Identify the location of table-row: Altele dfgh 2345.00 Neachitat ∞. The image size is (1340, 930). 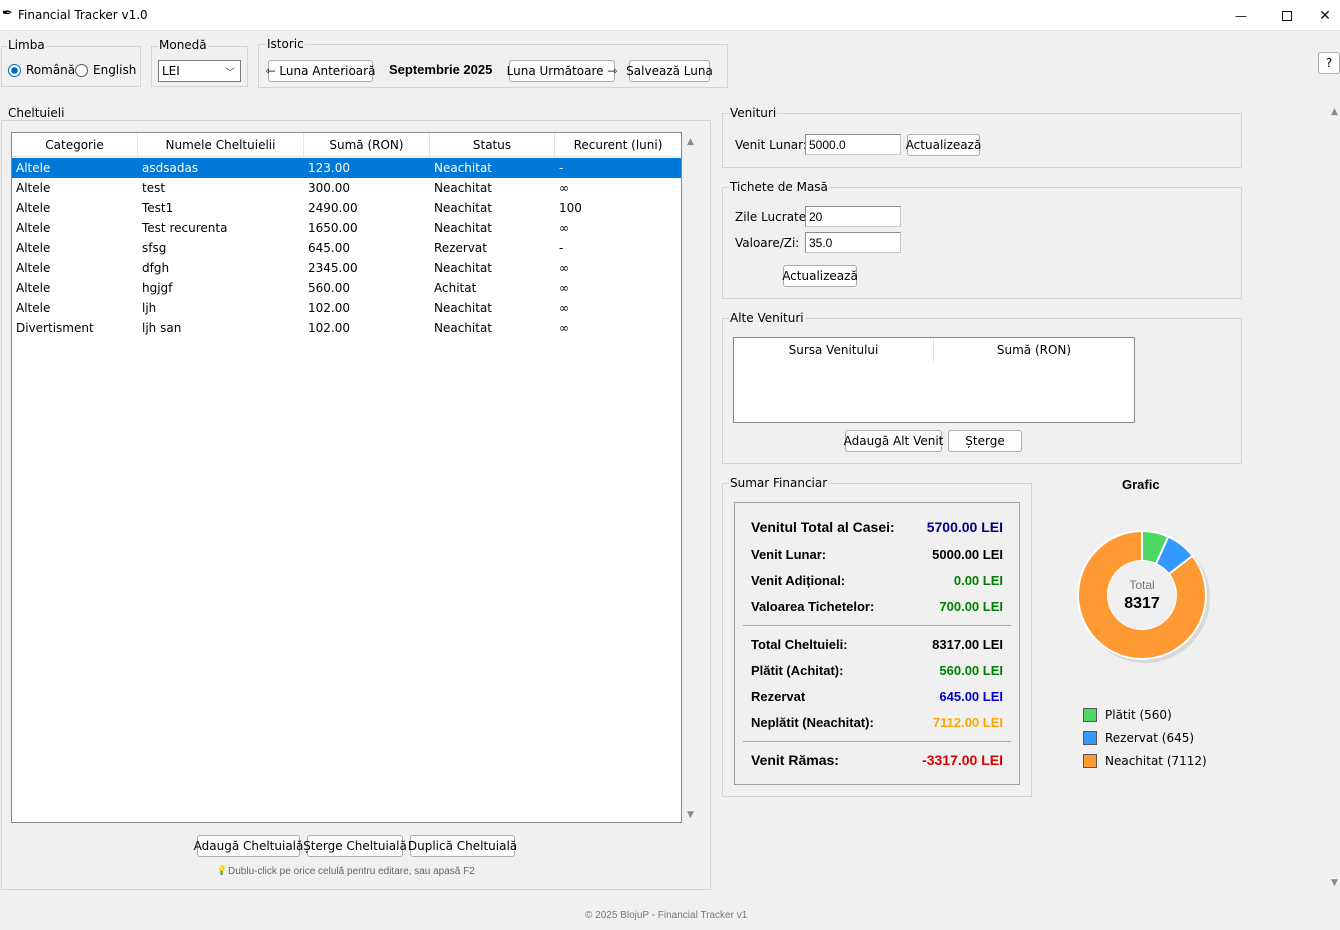
(346, 268).